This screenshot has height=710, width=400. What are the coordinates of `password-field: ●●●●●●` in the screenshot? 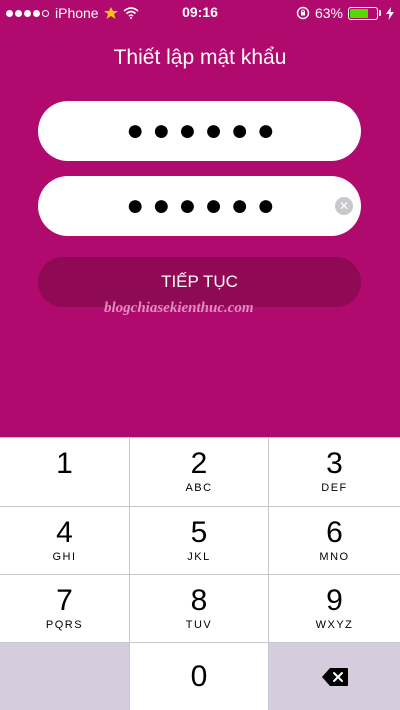 It's located at (199, 131).